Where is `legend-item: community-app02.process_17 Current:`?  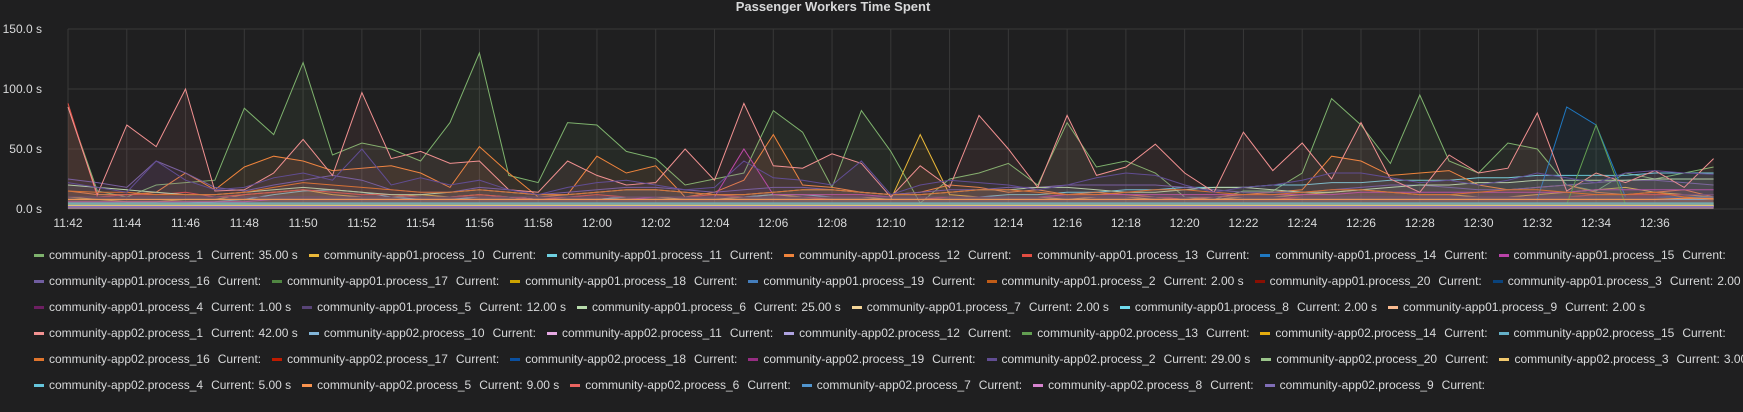
legend-item: community-app02.process_17 Current: is located at coordinates (385, 359).